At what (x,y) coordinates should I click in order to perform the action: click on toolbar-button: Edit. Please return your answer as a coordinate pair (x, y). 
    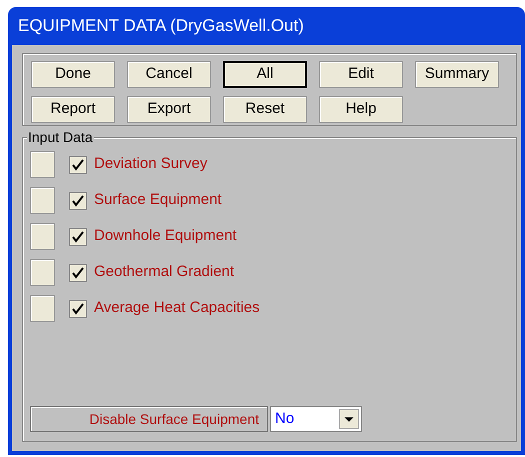
    Looking at the image, I should click on (361, 74).